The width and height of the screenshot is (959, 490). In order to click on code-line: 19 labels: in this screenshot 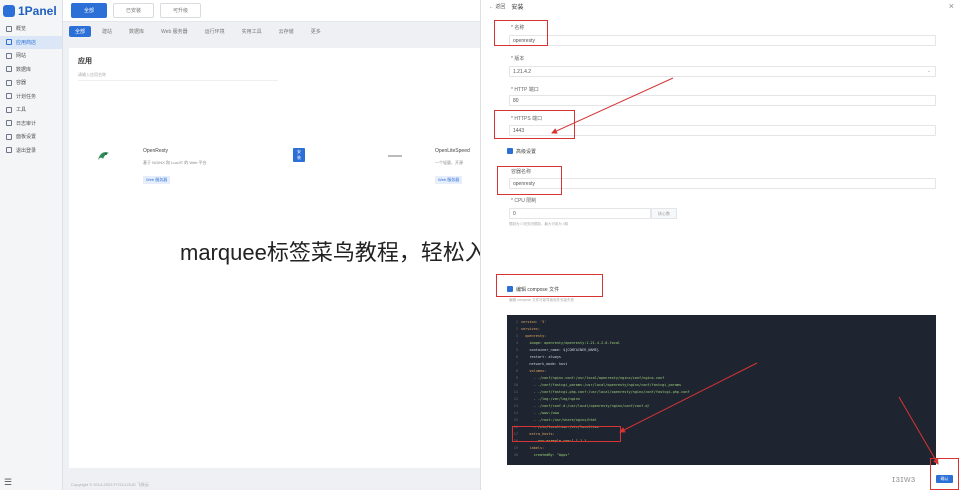, I will do `click(721, 447)`.